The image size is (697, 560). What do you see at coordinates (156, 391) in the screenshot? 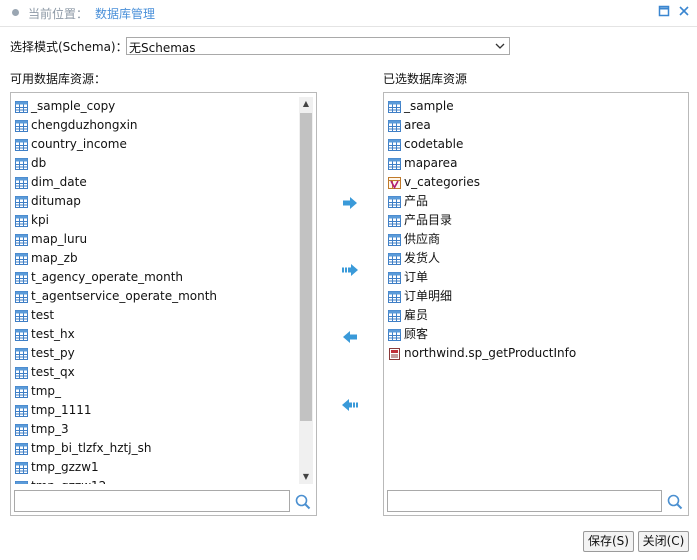
I see `list-item: tmp_` at bounding box center [156, 391].